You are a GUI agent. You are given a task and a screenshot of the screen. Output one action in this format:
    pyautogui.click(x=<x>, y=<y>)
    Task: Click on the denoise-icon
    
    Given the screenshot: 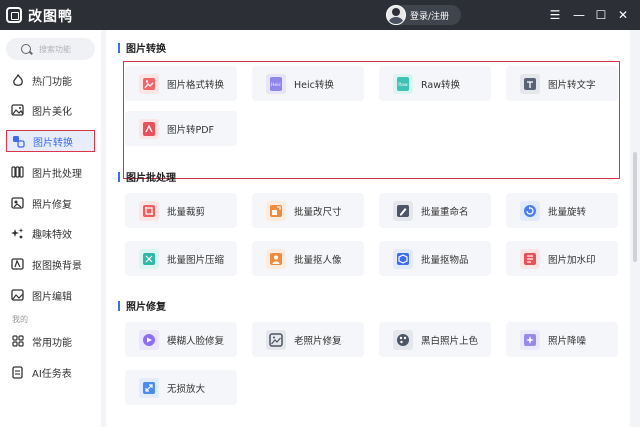 What is the action you would take?
    pyautogui.click(x=530, y=339)
    